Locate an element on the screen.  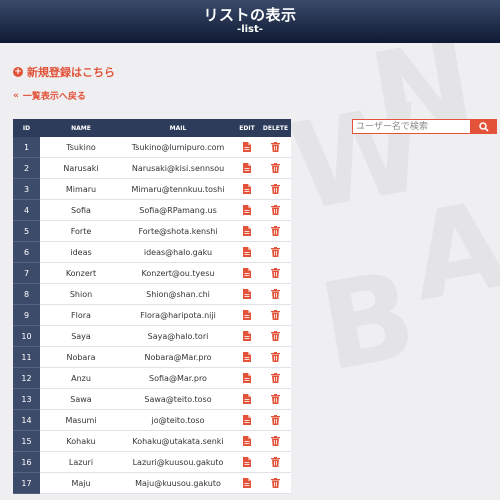
row-id: 3 is located at coordinates (26, 189).